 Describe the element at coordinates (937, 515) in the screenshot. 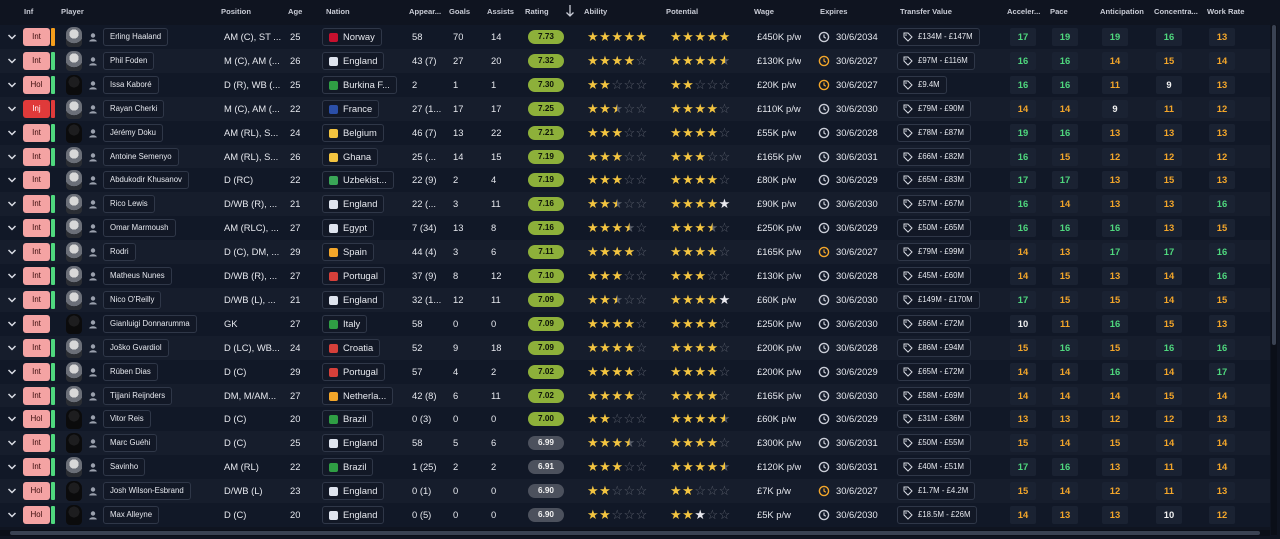

I see `transfer-value-cell: £18.5M - £26M` at that location.